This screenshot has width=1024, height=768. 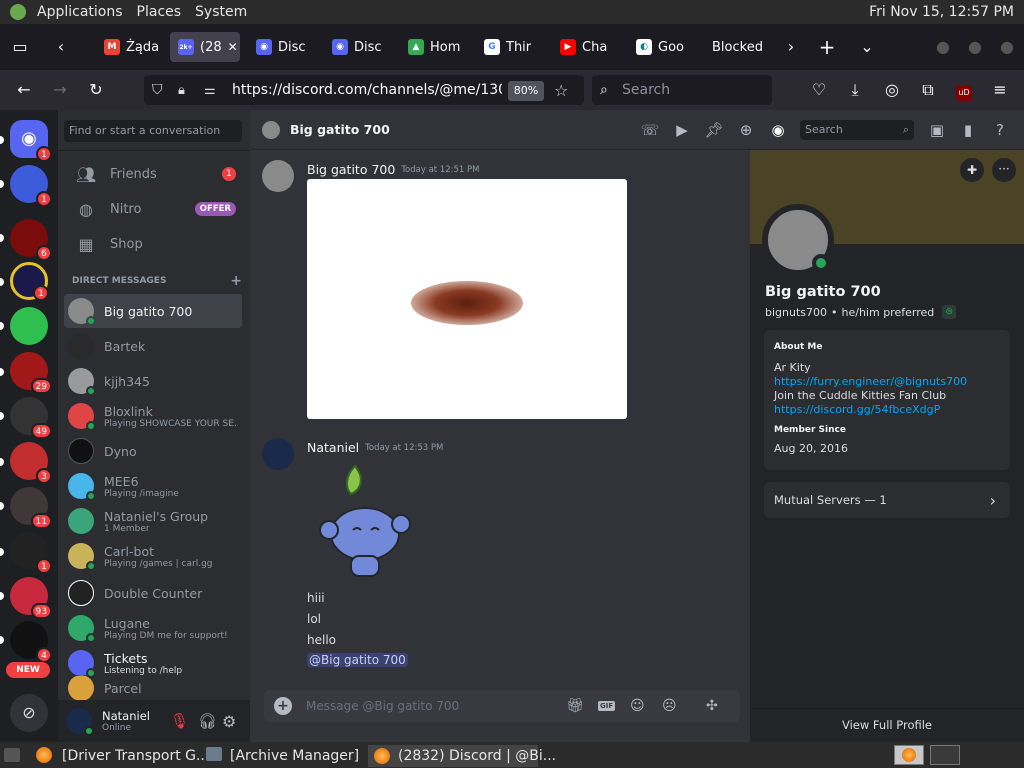 I want to click on tab-discord-2: ◉ Disc, so click(x=281, y=47).